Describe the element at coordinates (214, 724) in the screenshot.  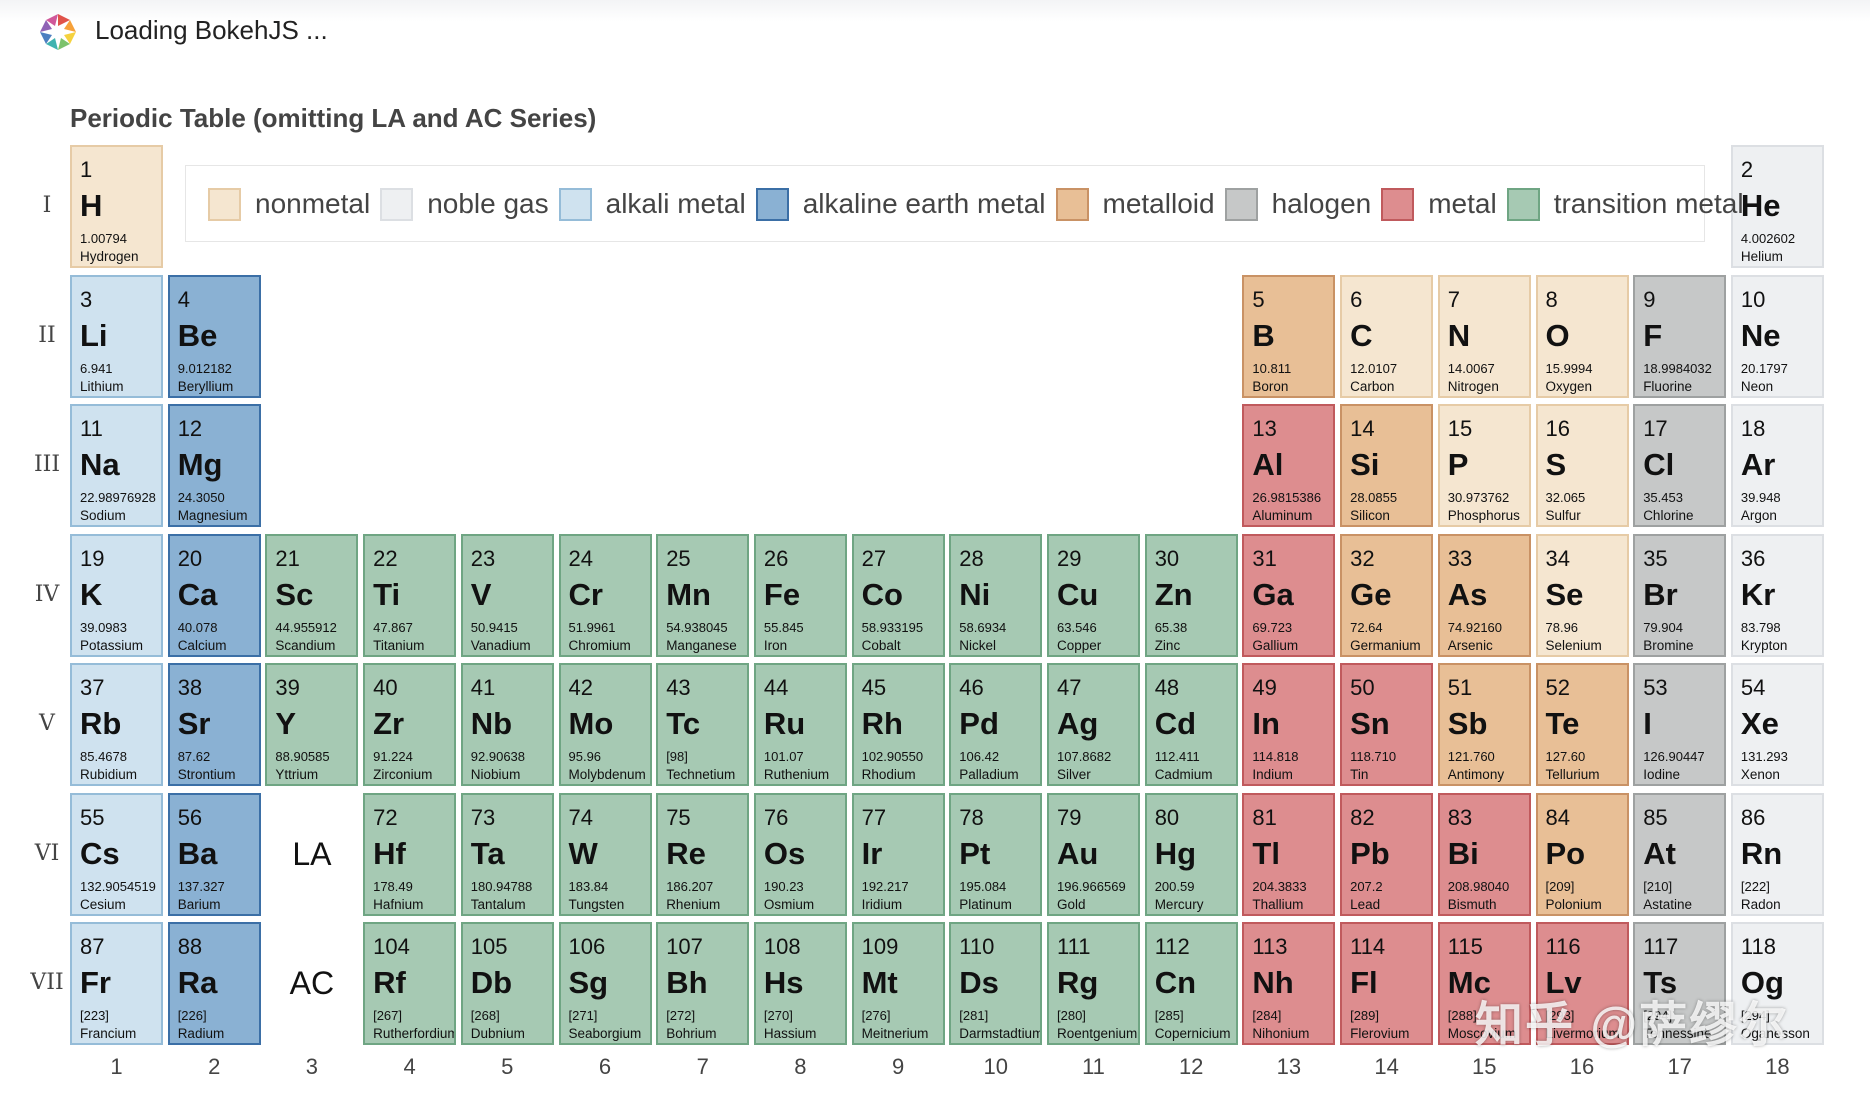
I see `element-tile-sr: 38 Sr 87.62 Strontium` at that location.